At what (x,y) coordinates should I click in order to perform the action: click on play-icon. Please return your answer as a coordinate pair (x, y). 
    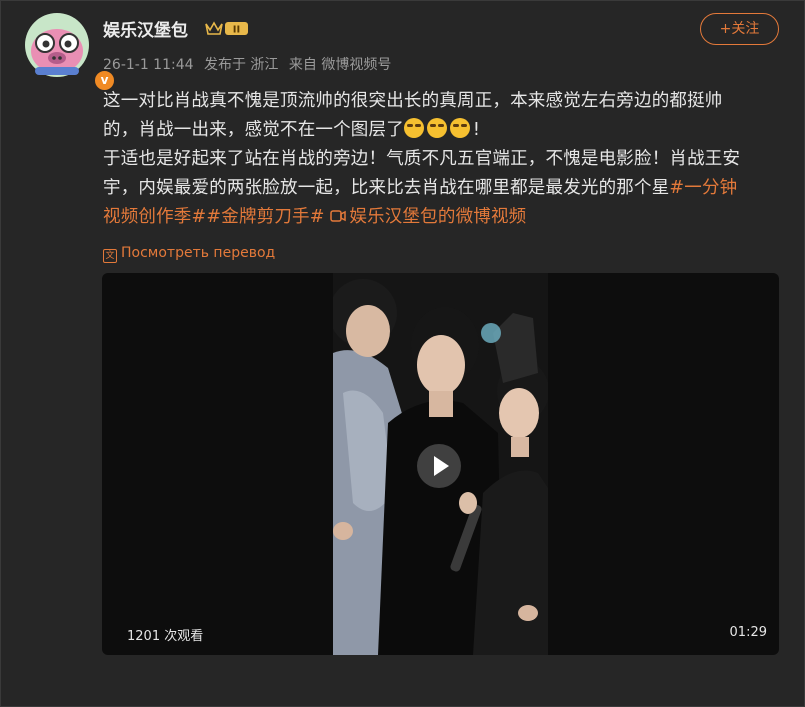
    Looking at the image, I should click on (439, 466).